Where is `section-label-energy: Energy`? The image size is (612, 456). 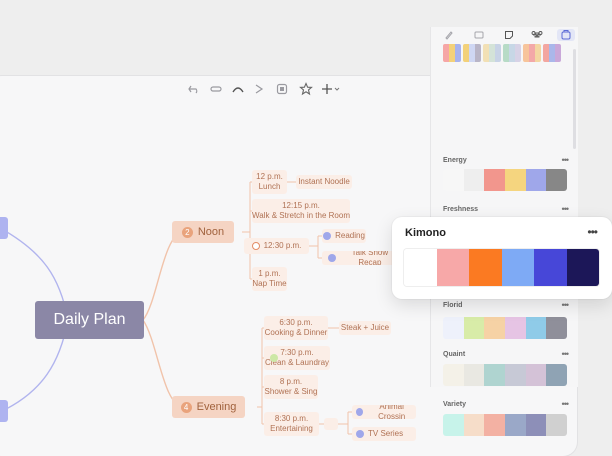 section-label-energy: Energy is located at coordinates (455, 160).